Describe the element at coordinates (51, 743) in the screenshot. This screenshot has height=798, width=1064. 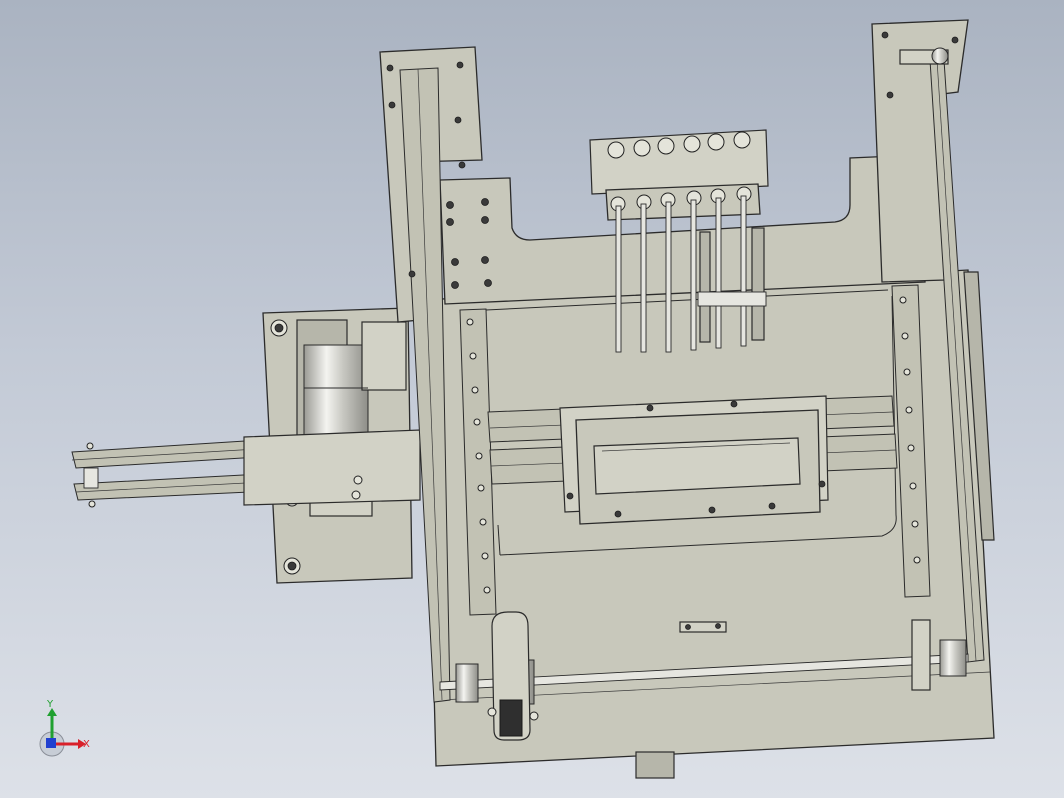
I see `z-axis-marker` at that location.